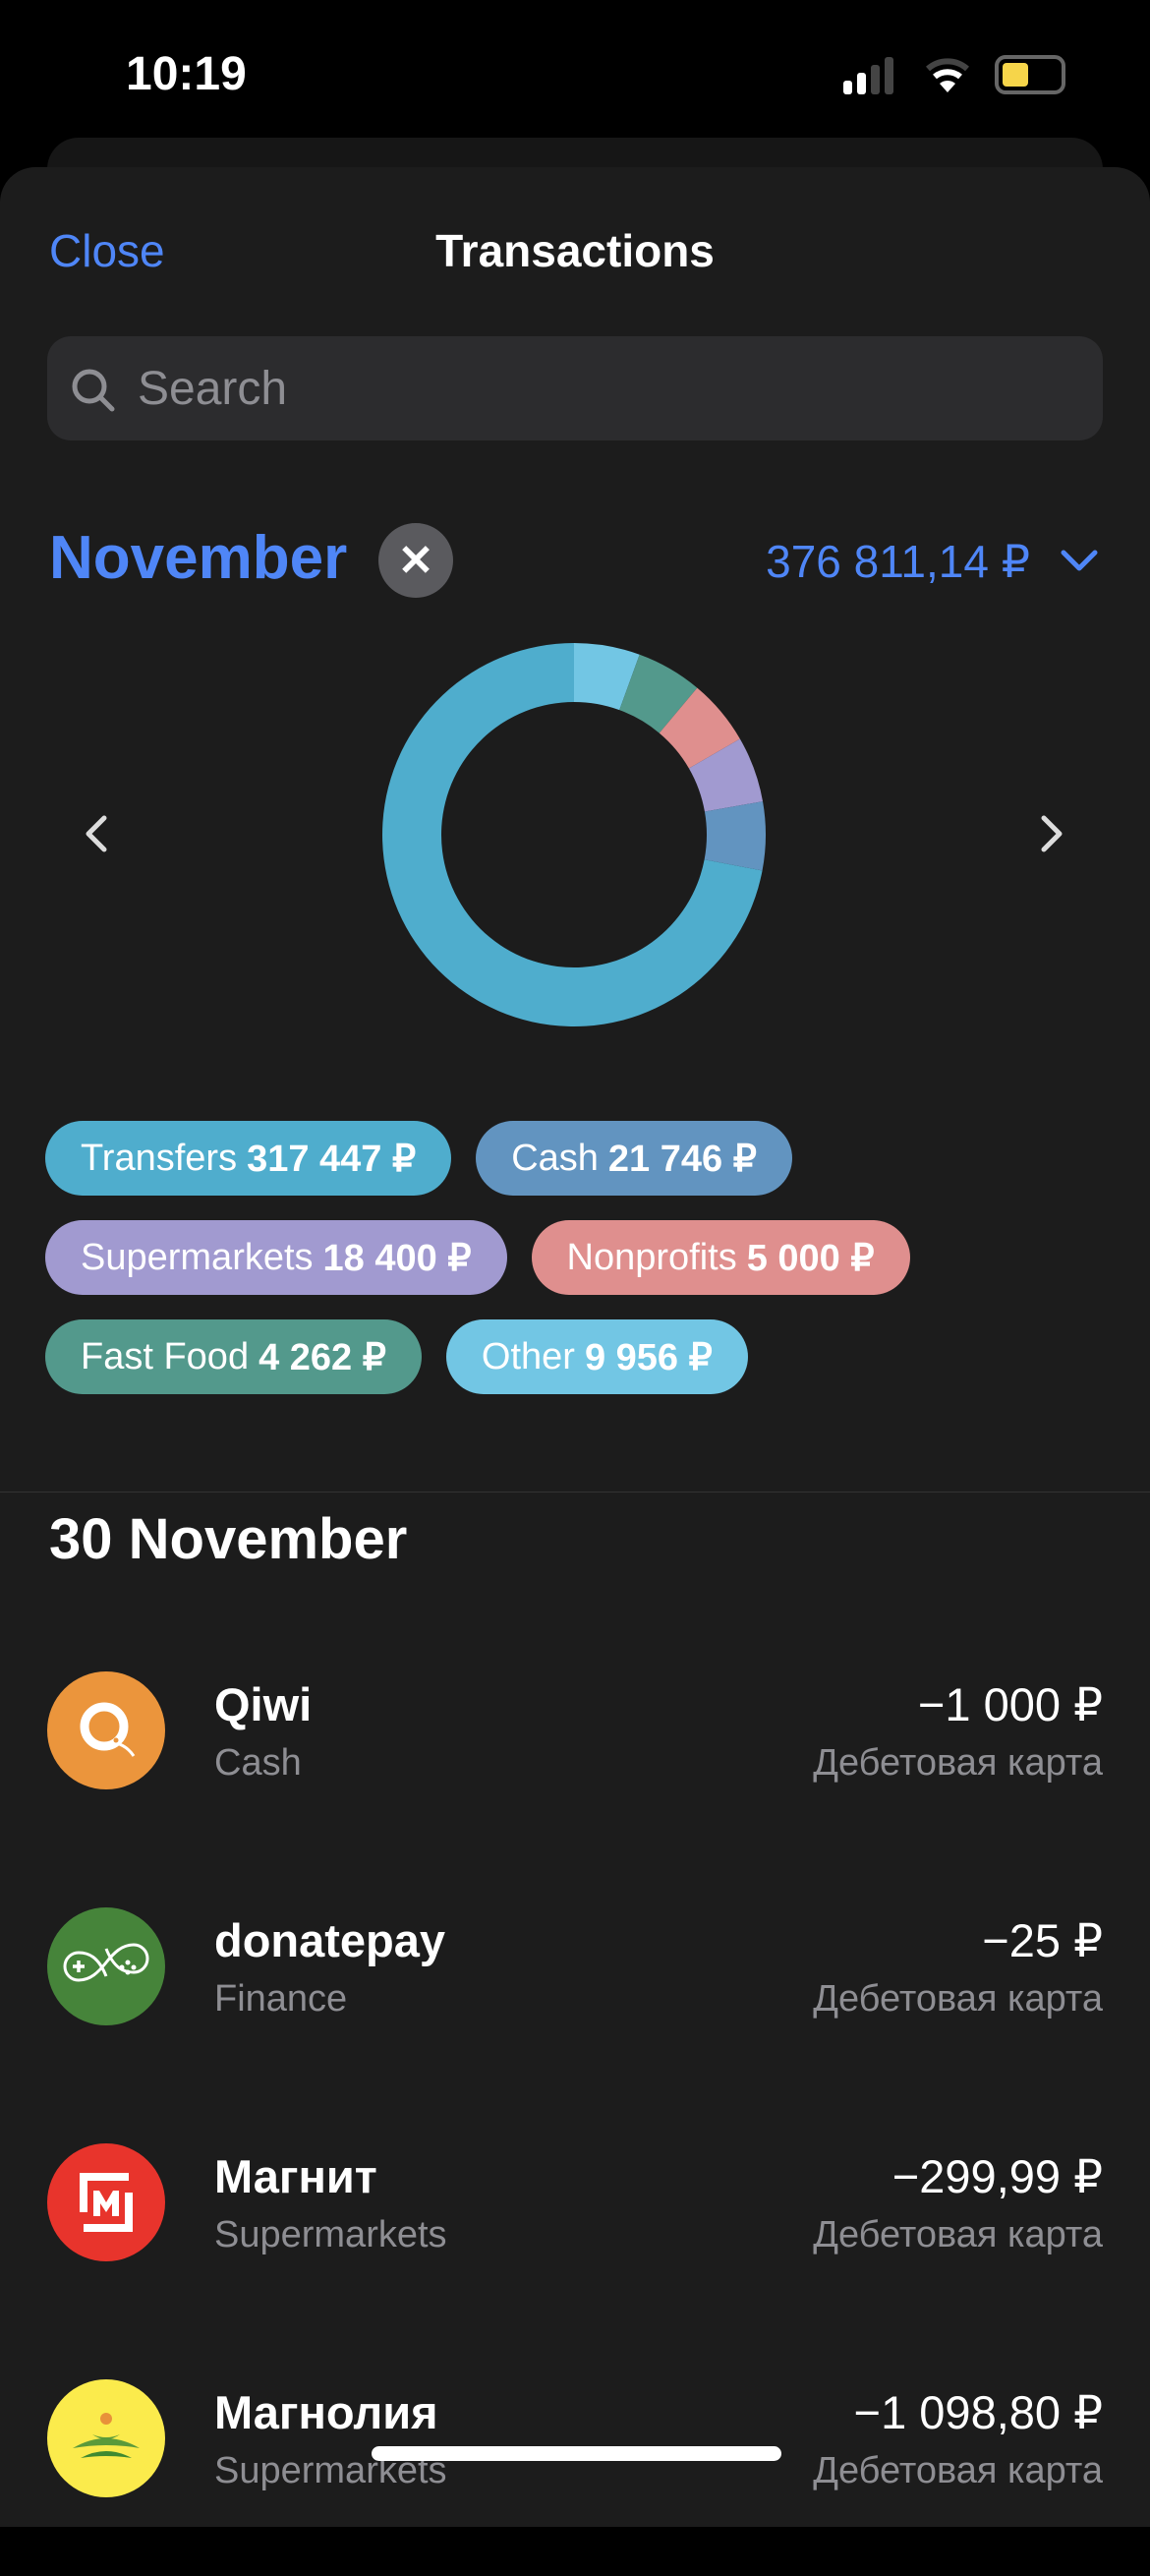  What do you see at coordinates (281, 1999) in the screenshot?
I see `transaction-category: Finance` at bounding box center [281, 1999].